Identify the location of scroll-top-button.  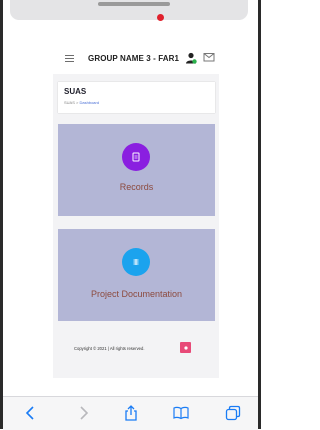
(185, 347).